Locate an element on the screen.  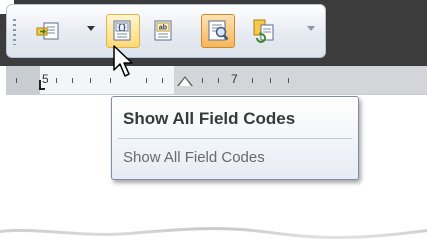
indent-marker is located at coordinates (185, 82).